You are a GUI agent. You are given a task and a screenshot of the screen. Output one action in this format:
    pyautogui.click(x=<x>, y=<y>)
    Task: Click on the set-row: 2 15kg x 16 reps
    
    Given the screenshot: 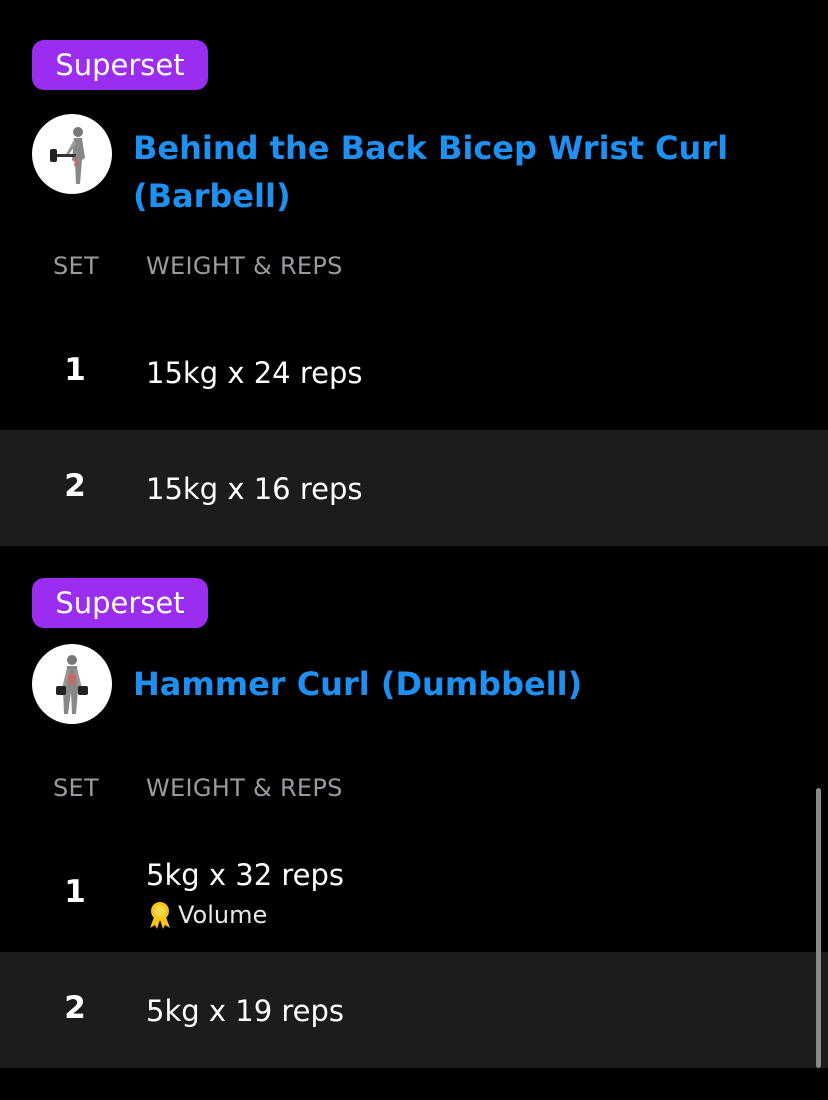 What is the action you would take?
    pyautogui.click(x=414, y=488)
    